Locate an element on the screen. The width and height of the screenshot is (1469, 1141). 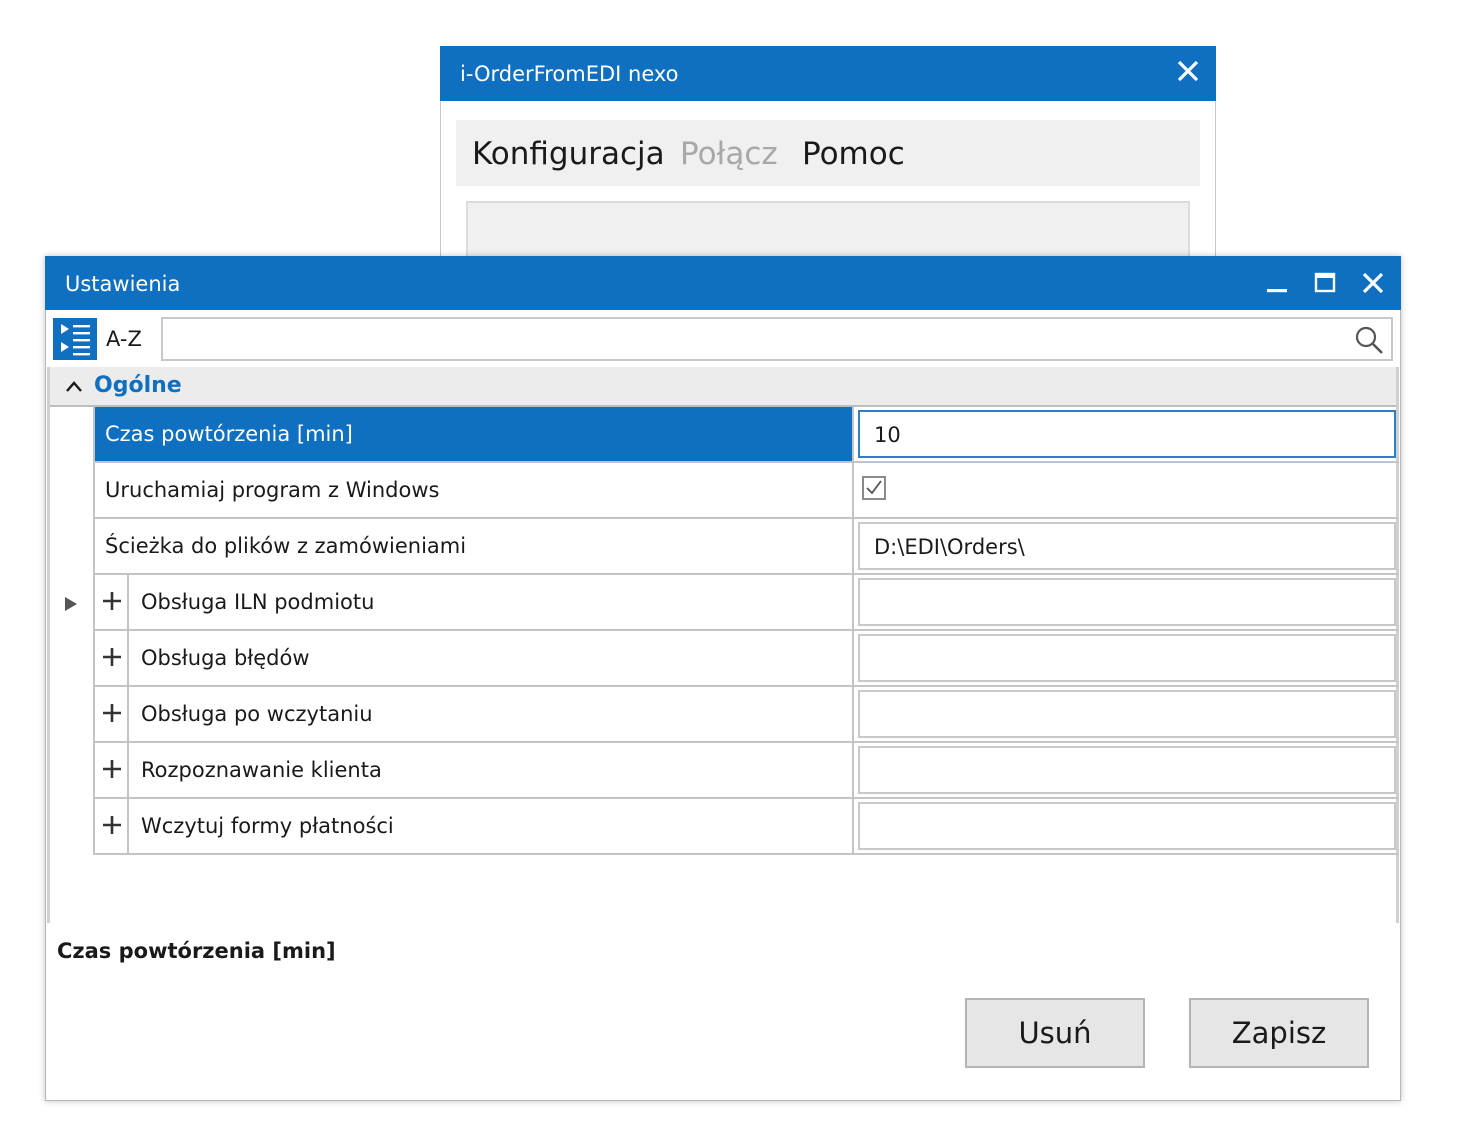
property-value-wczytuj-formy-platnosci is located at coordinates (1127, 826).